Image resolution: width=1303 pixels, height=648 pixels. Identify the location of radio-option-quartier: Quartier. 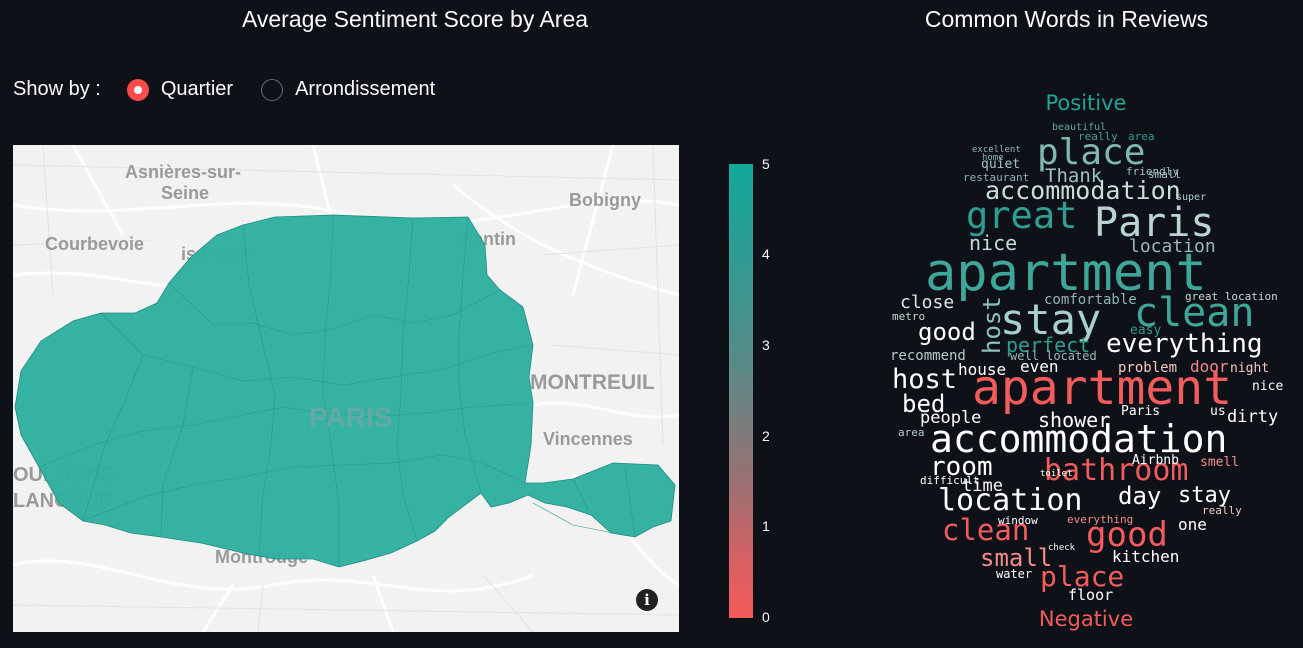
(180, 89).